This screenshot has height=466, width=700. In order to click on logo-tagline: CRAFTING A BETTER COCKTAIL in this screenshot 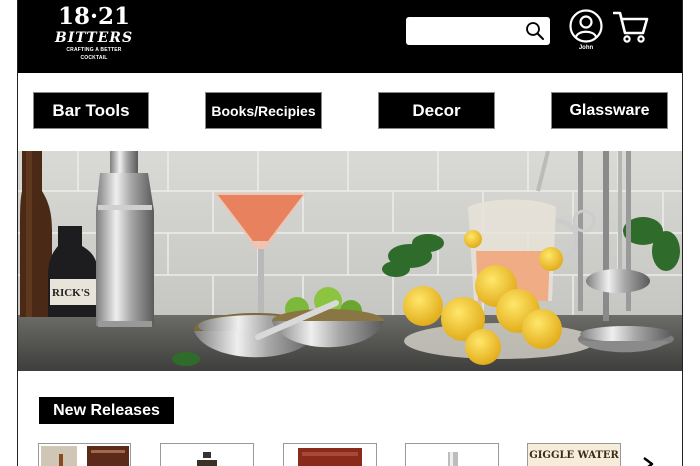, I will do `click(94, 54)`.